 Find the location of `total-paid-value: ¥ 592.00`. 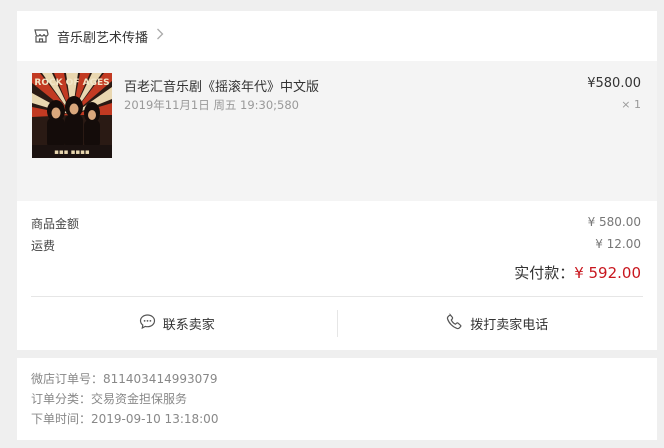

total-paid-value: ¥ 592.00 is located at coordinates (607, 273).